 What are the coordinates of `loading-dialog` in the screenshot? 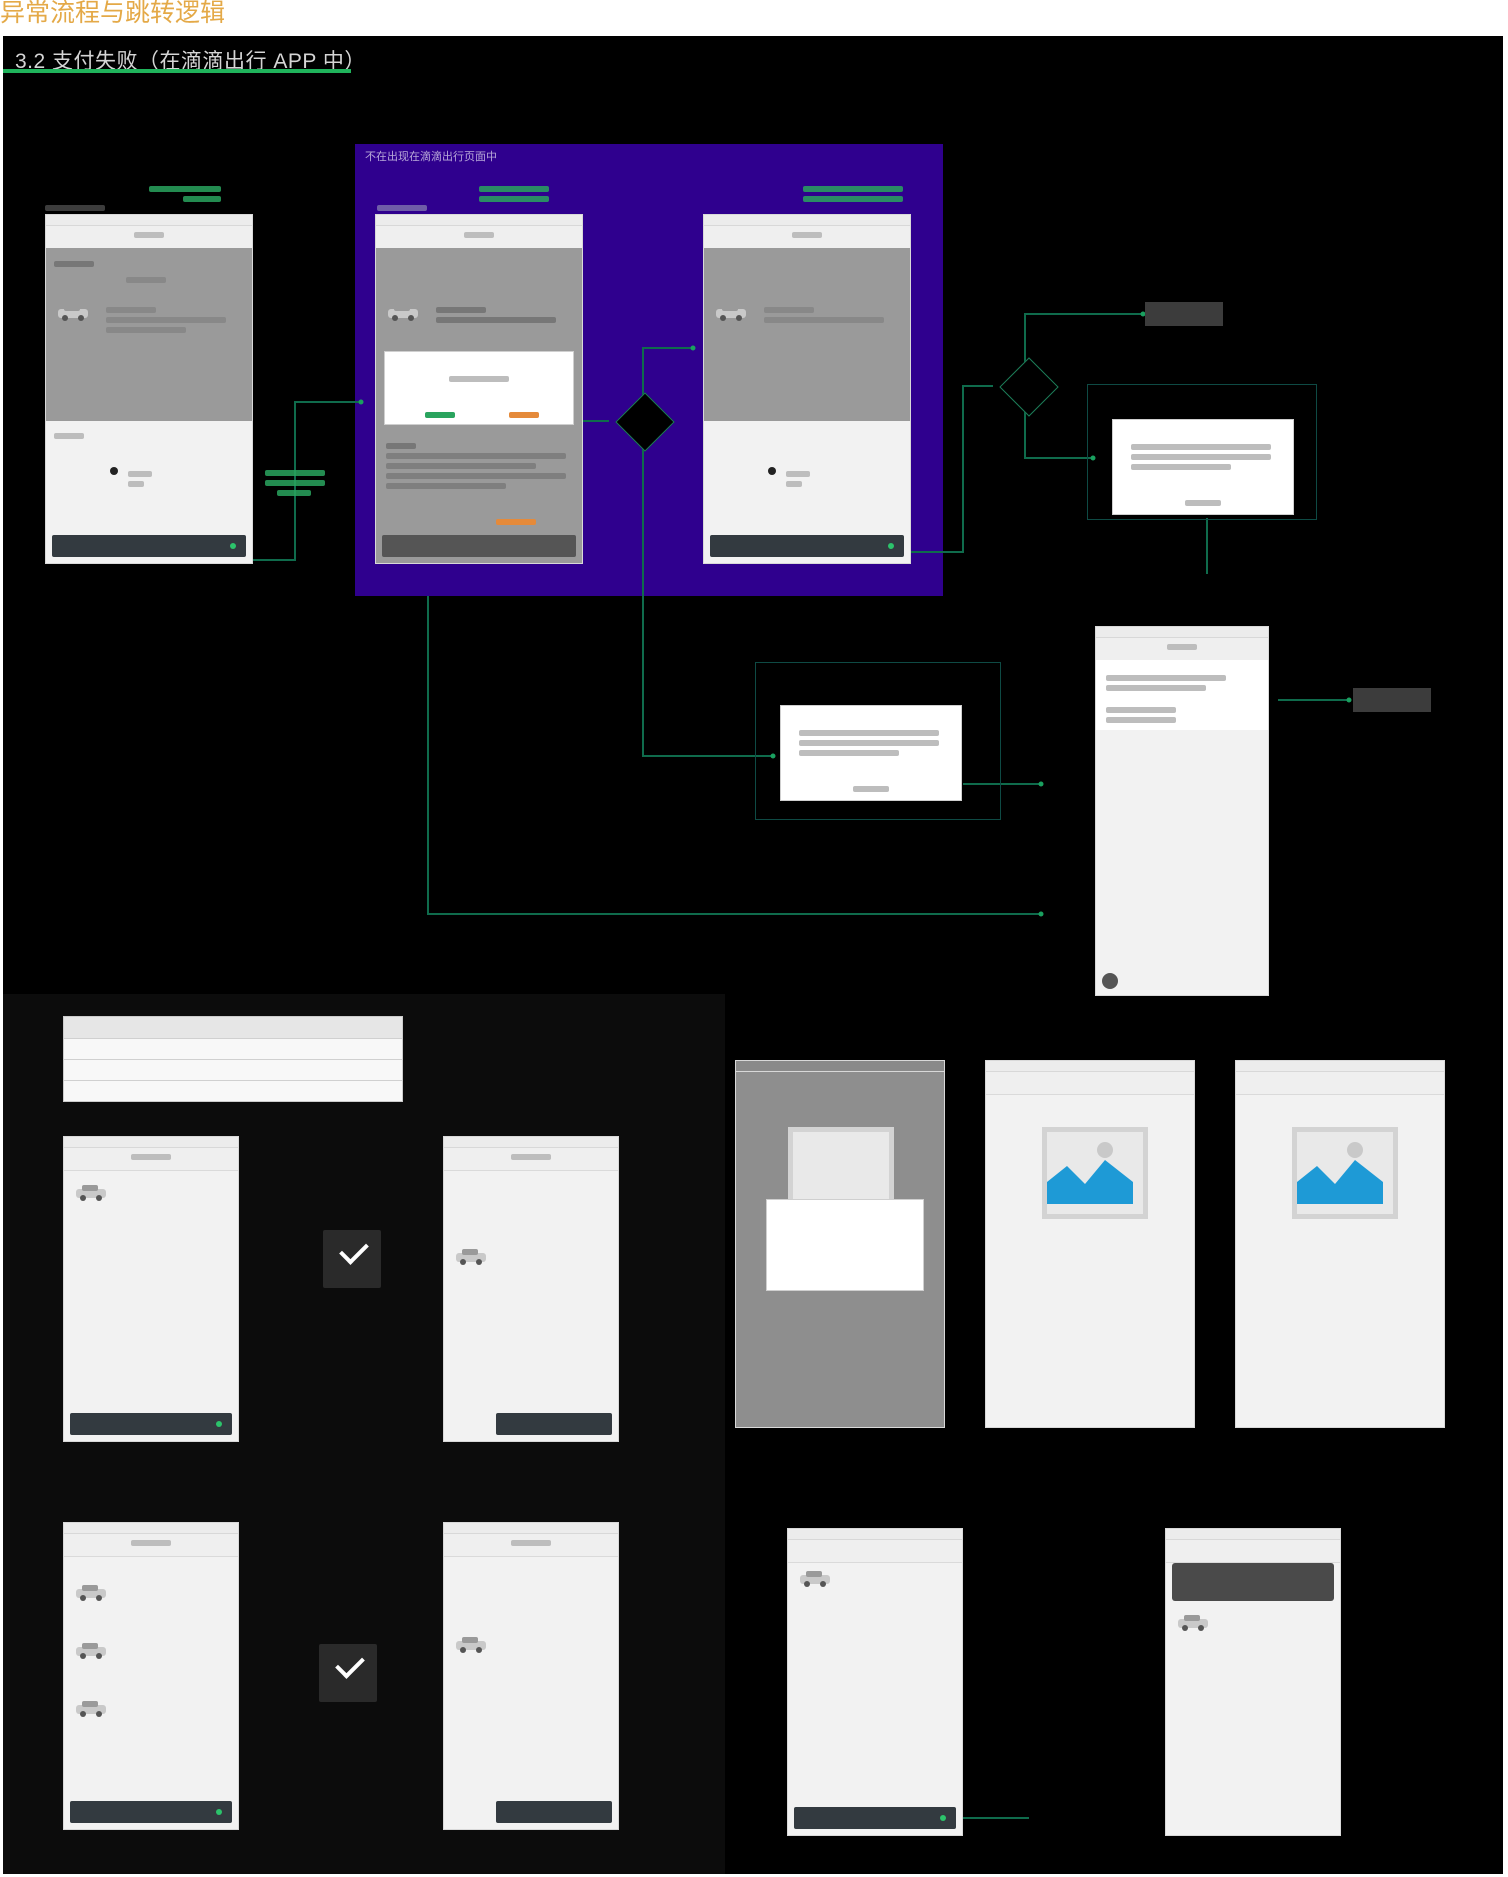 It's located at (845, 1245).